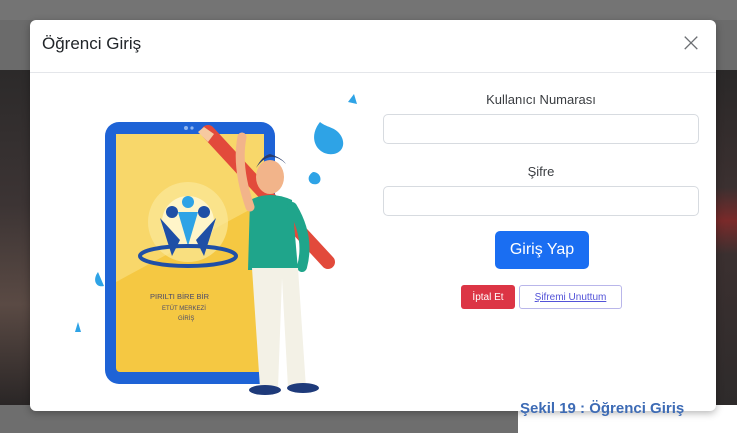 The height and width of the screenshot is (433, 737). What do you see at coordinates (726, 237) in the screenshot?
I see `backdrop-right-photo` at bounding box center [726, 237].